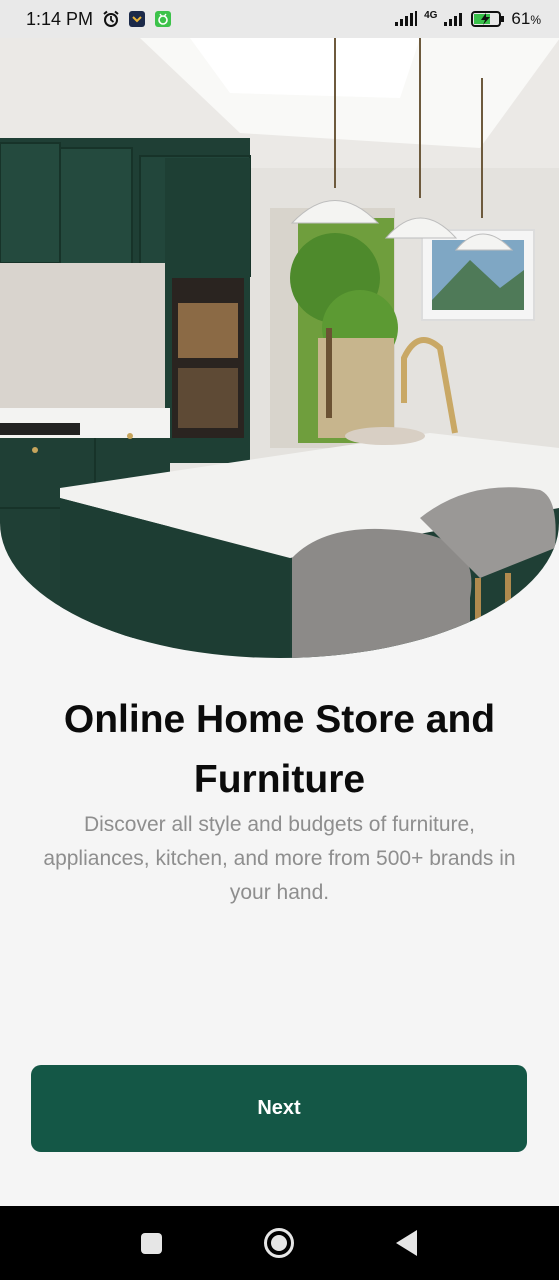 The image size is (559, 1280). I want to click on navigation-bar, so click(279, 1243).